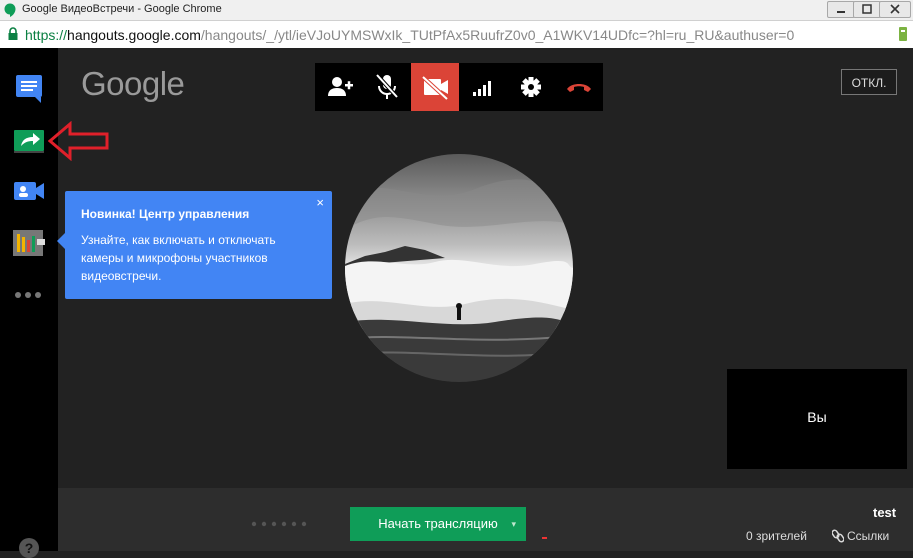  Describe the element at coordinates (134, 35) in the screenshot. I see `url-host: hangouts.google.com` at that location.